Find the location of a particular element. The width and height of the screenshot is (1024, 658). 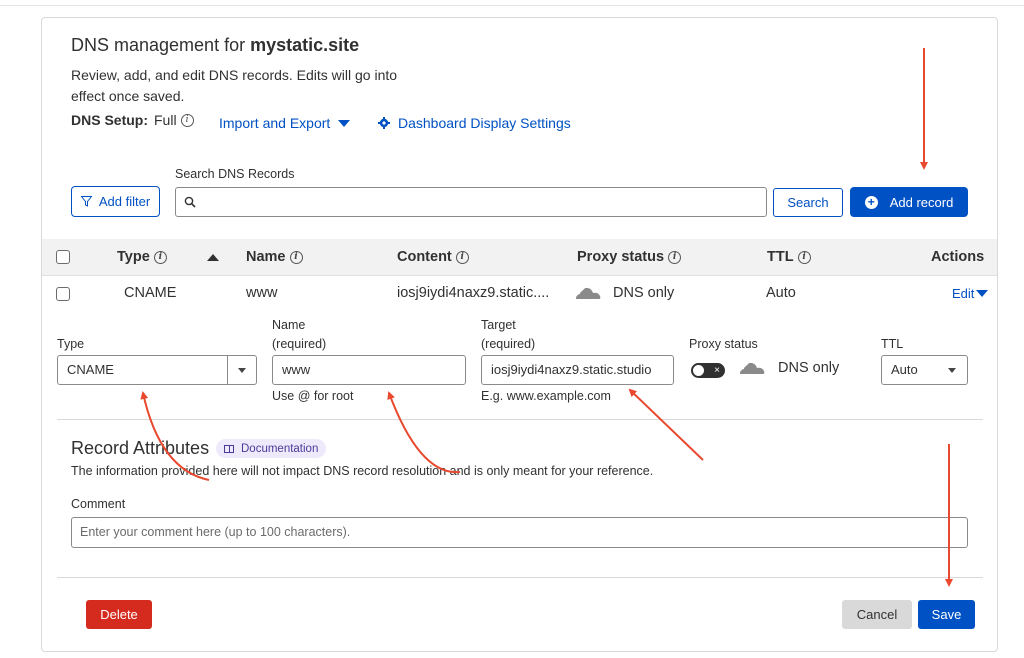

target-input: iosj9iydi4naxz9.static.studio is located at coordinates (577, 370).